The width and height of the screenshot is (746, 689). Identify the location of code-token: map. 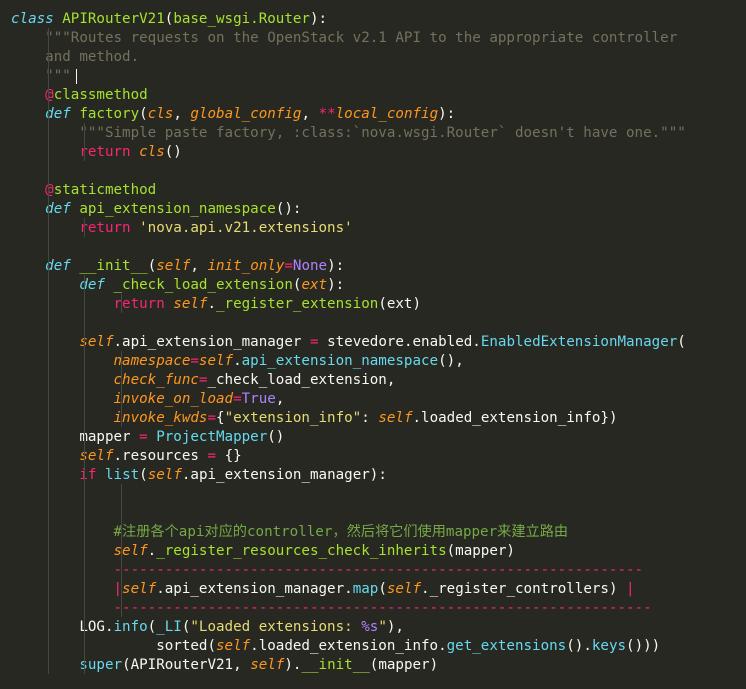
(365, 589).